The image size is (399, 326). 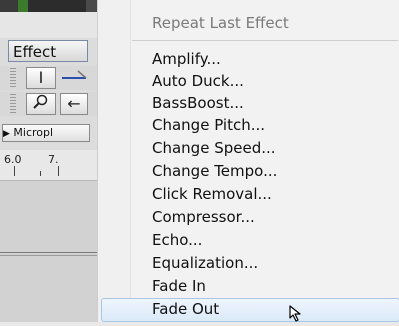 What do you see at coordinates (48, 51) in the screenshot?
I see `effect-menu-button: Effect` at bounding box center [48, 51].